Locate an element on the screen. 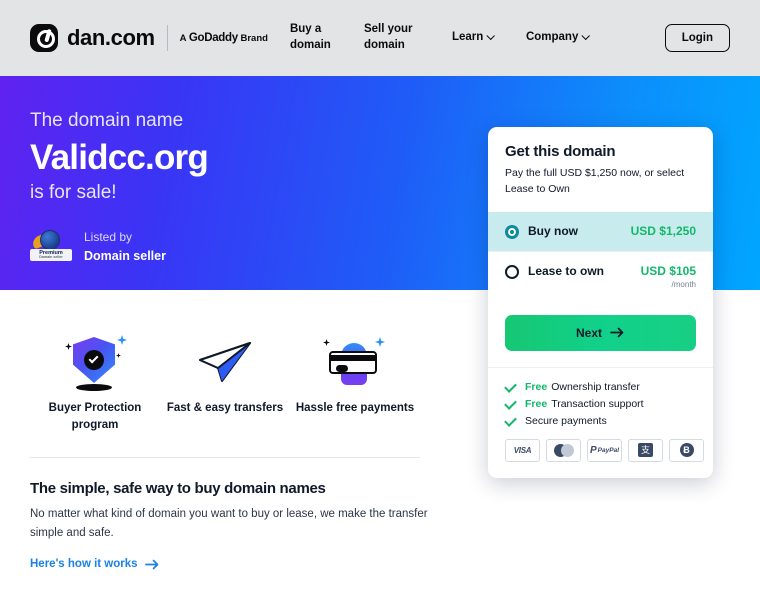 The image size is (760, 600). logo-group: dan.com A GoDaddy Brand is located at coordinates (149, 38).